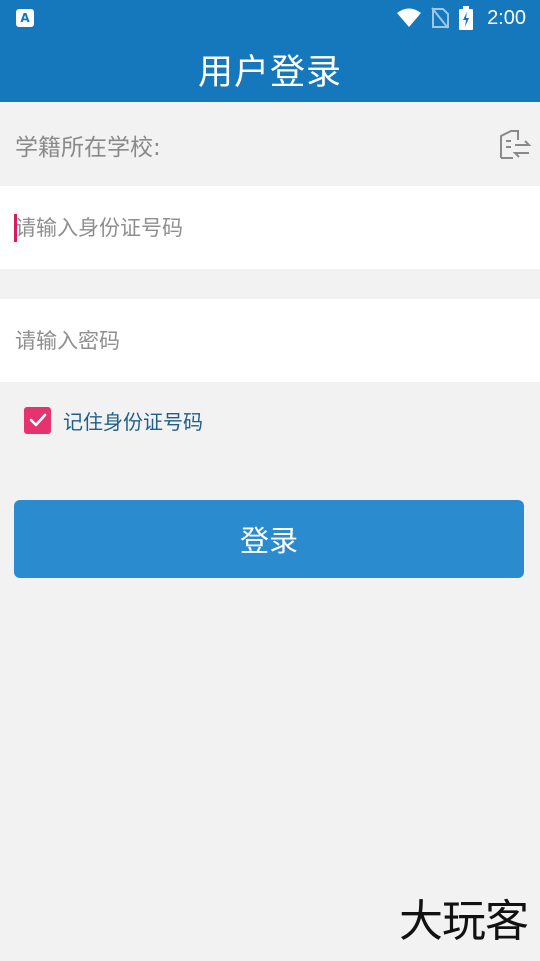 This screenshot has width=540, height=961. I want to click on no-sim-icon, so click(440, 18).